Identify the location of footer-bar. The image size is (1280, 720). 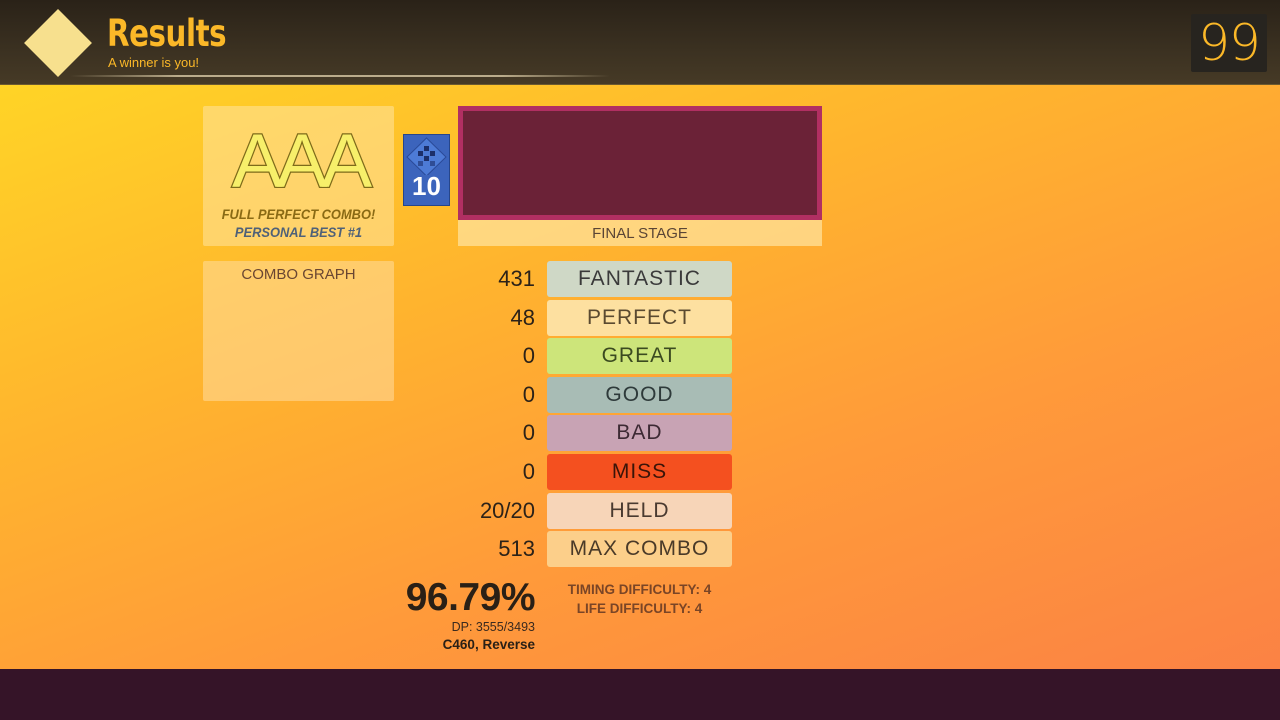
(640, 694).